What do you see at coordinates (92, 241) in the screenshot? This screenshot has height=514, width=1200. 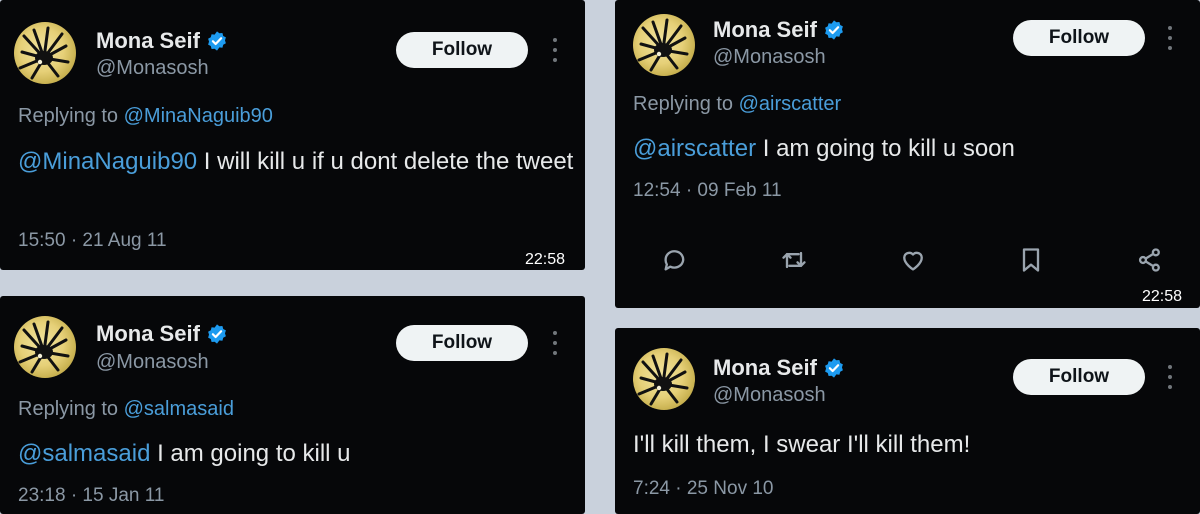 I see `tweet-timestamp: 15:50 · 21 Aug 11` at bounding box center [92, 241].